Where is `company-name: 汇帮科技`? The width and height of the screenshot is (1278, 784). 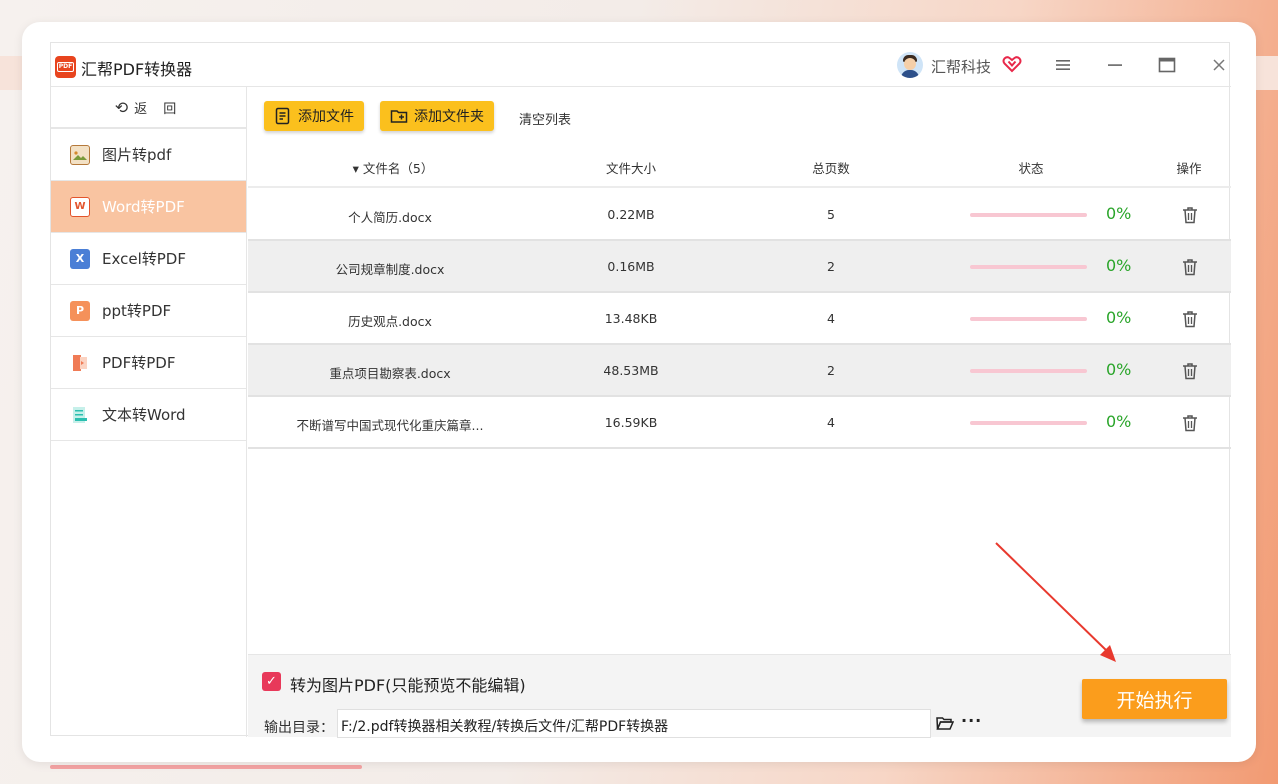 company-name: 汇帮科技 is located at coordinates (961, 66).